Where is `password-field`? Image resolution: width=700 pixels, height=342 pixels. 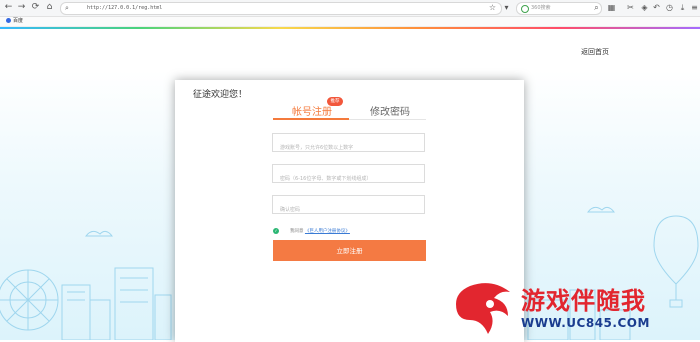
password-field is located at coordinates (348, 176).